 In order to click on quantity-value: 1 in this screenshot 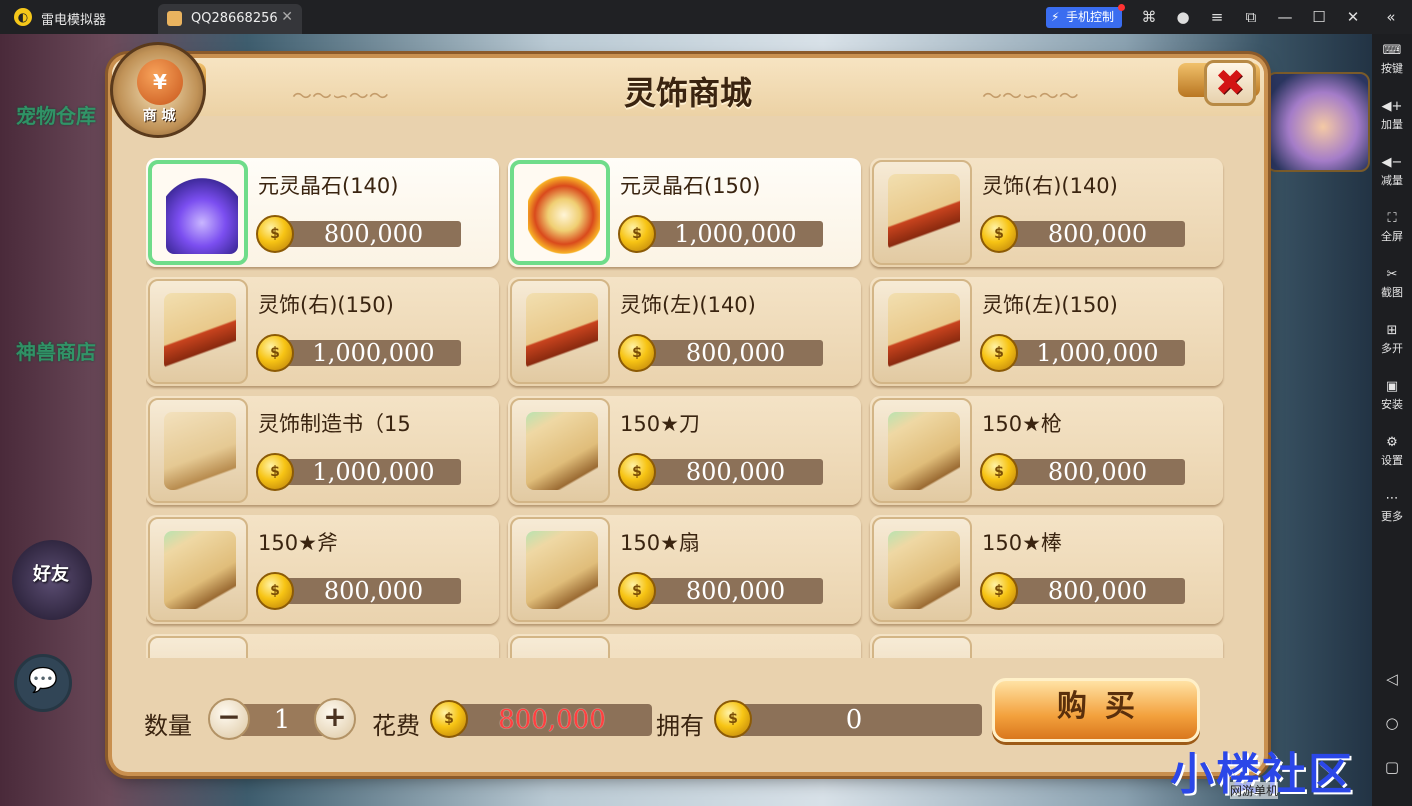, I will do `click(282, 720)`.